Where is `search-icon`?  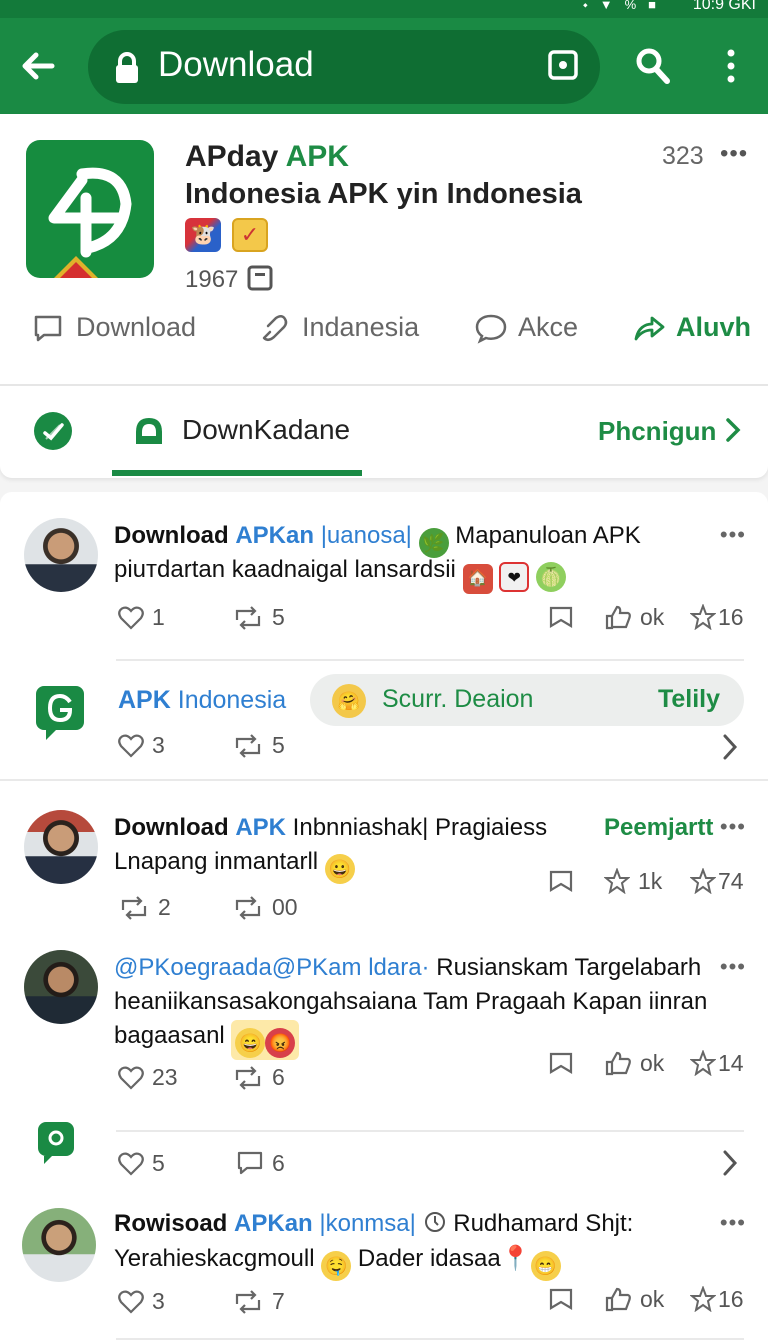
search-icon is located at coordinates (653, 66).